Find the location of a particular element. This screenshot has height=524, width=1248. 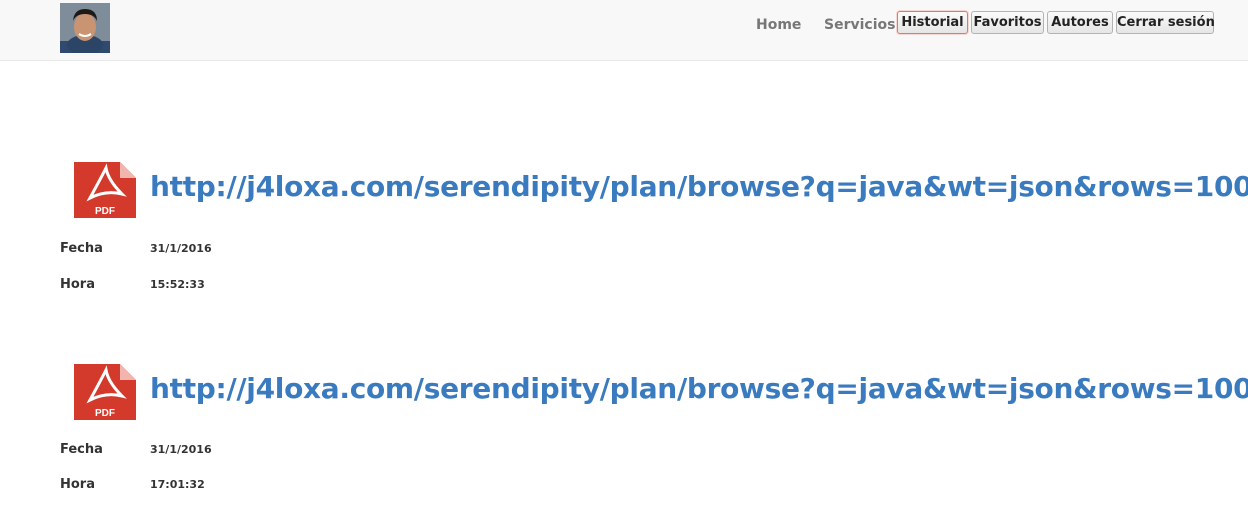

historial-button: Historial is located at coordinates (932, 22).